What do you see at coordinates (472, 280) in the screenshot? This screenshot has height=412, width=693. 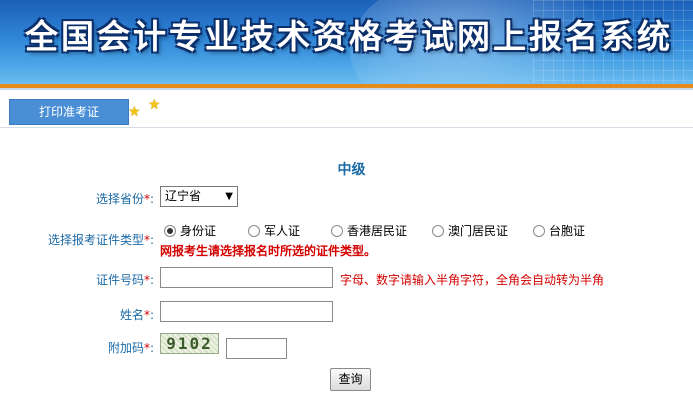 I see `id-number-hint: 字母、数字请输入半角字符，全角会自动转为半角` at bounding box center [472, 280].